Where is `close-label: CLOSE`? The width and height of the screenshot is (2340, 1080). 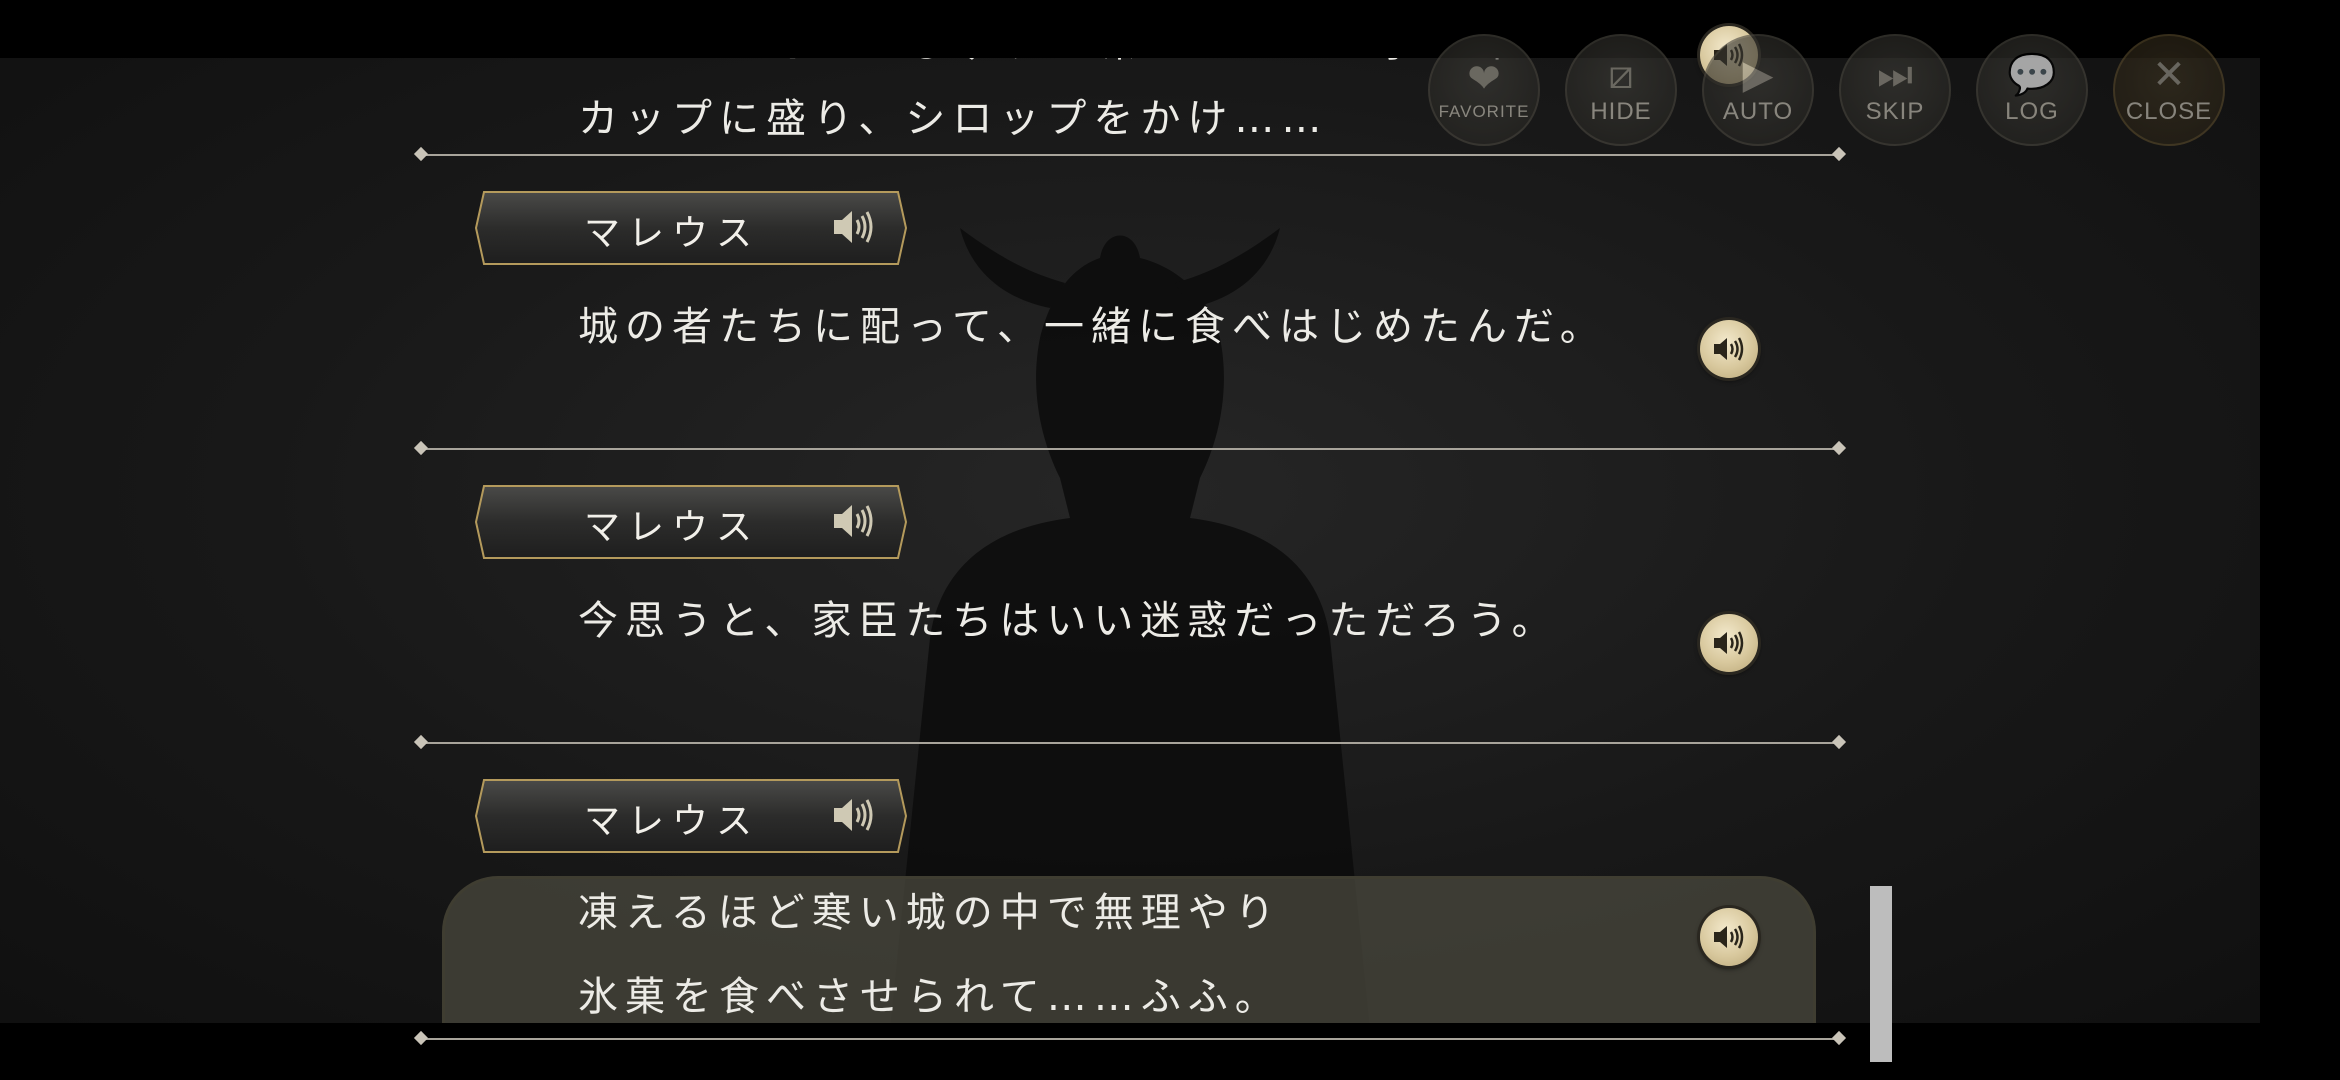 close-label: CLOSE is located at coordinates (2169, 111).